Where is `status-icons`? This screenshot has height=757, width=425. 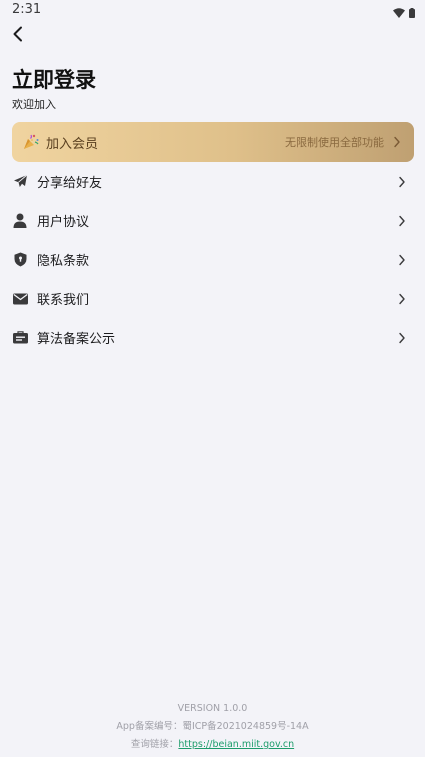 status-icons is located at coordinates (404, 12).